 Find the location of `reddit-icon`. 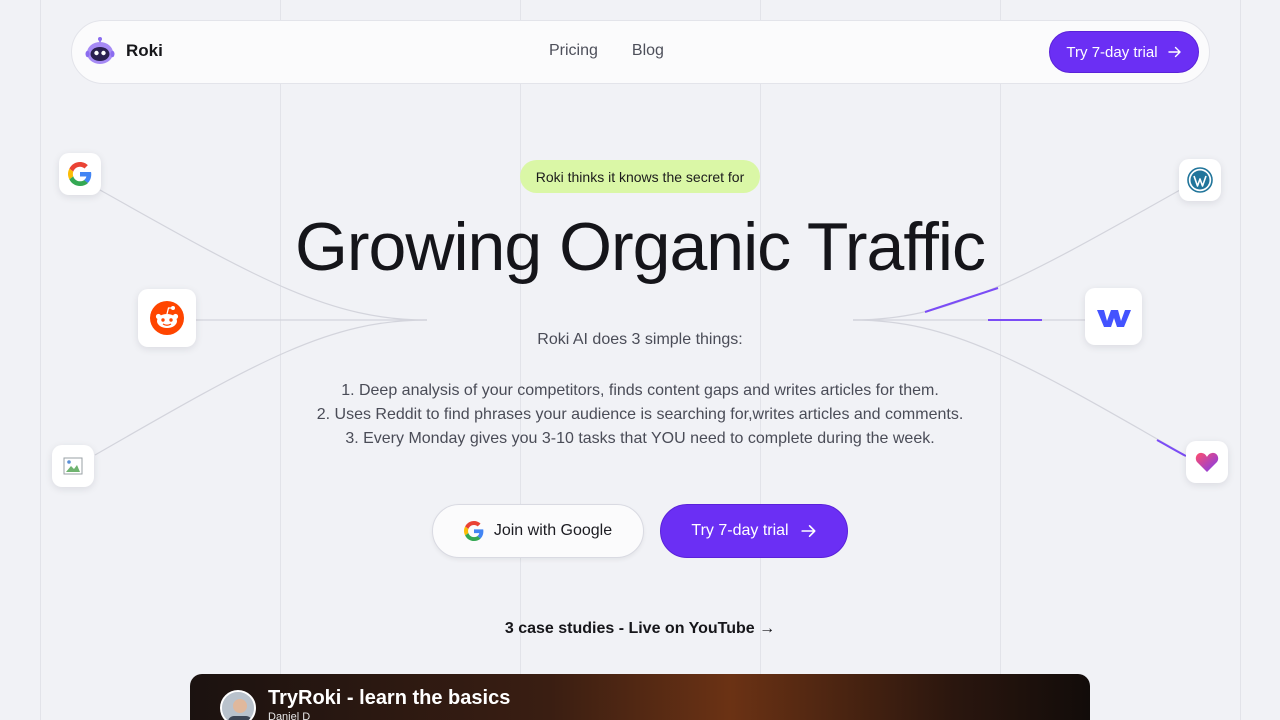

reddit-icon is located at coordinates (167, 318).